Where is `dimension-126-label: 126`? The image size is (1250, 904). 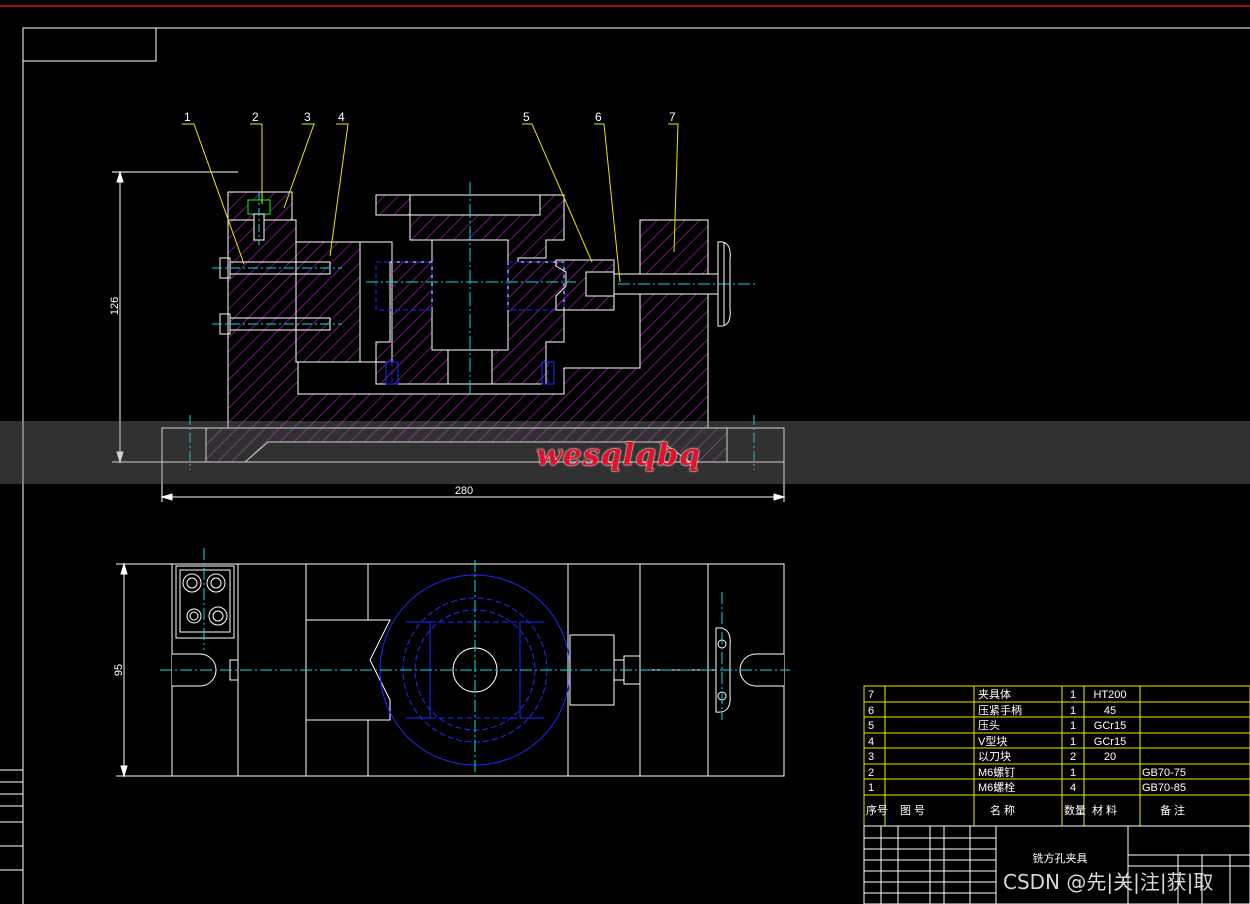 dimension-126-label: 126 is located at coordinates (115, 306).